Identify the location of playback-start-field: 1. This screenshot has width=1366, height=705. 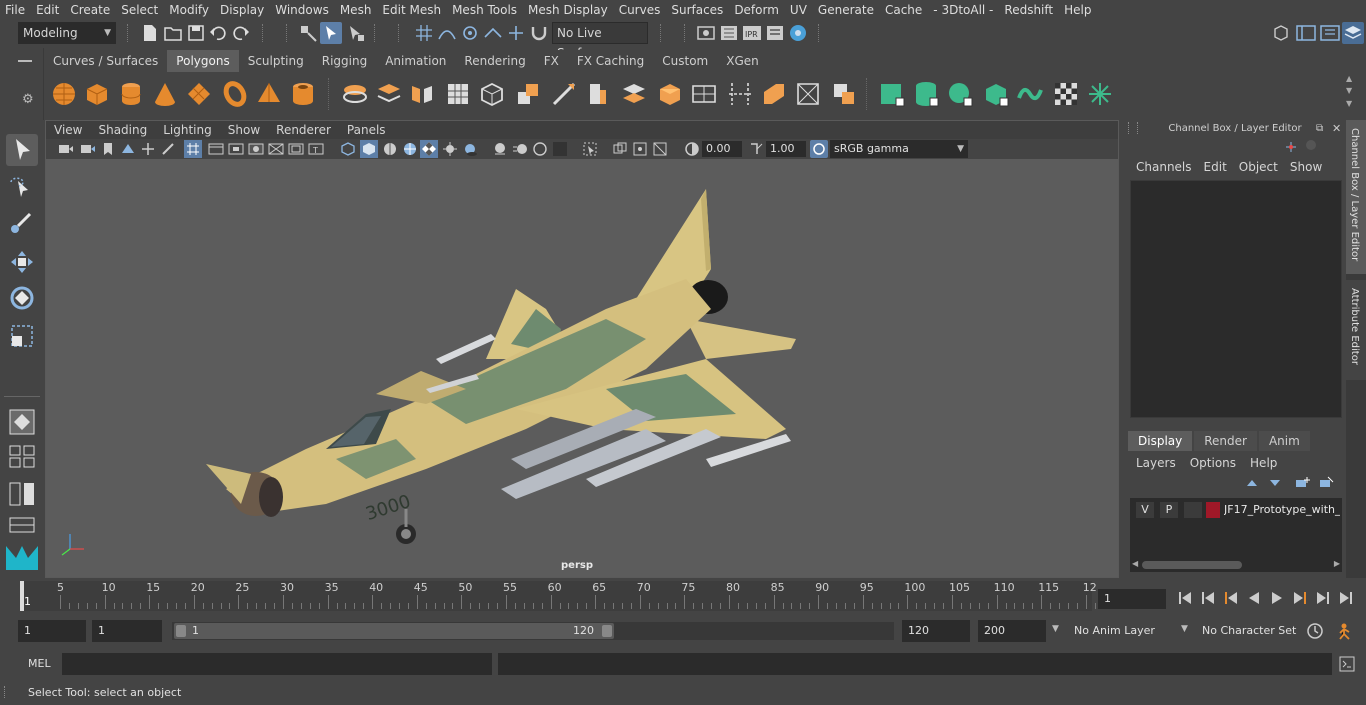
(127, 631).